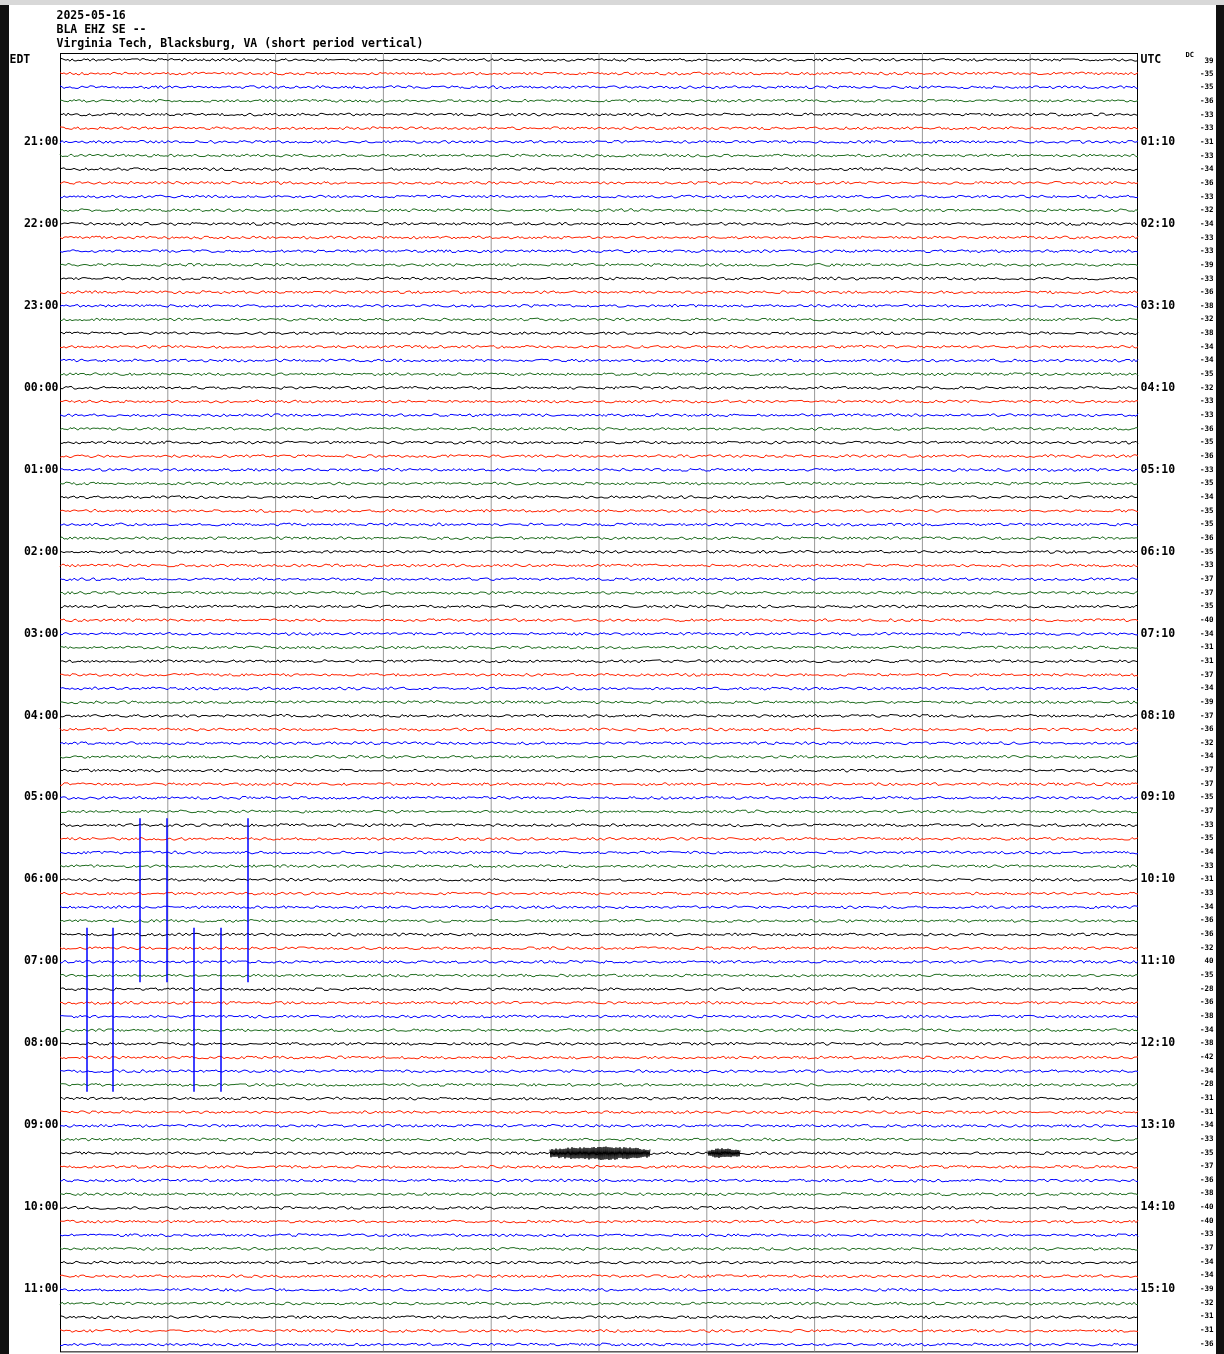  What do you see at coordinates (1157, 715) in the screenshot?
I see `time-label: 08:10` at bounding box center [1157, 715].